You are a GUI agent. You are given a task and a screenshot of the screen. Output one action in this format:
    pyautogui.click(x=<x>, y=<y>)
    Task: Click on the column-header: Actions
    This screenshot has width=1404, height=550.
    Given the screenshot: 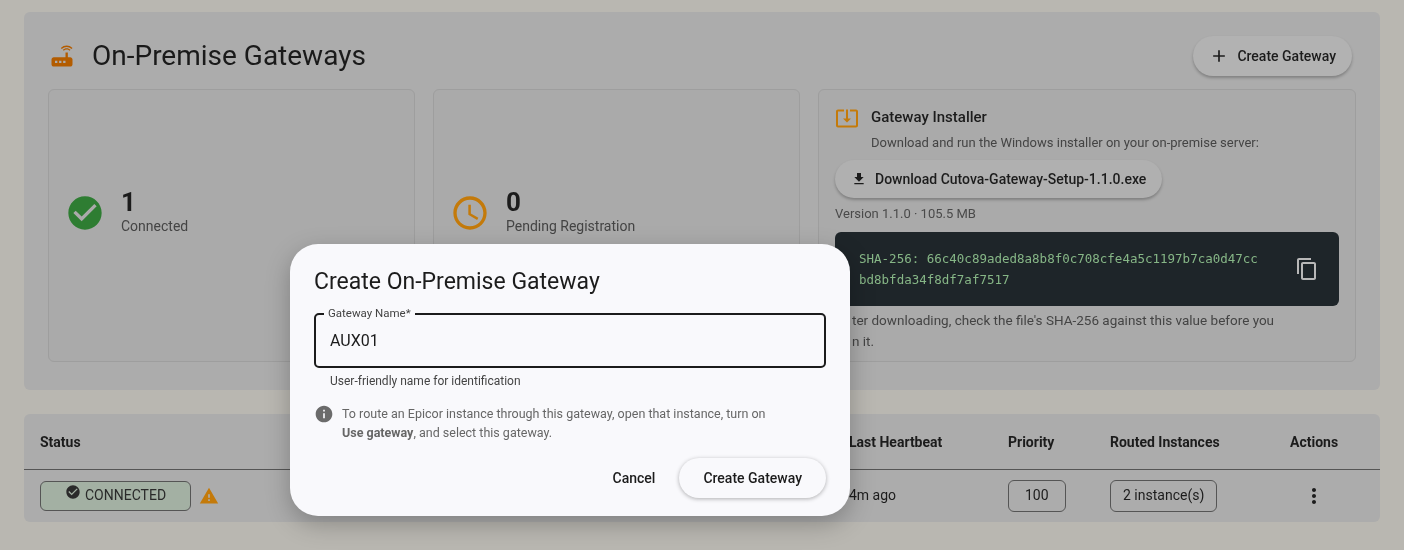 What is the action you would take?
    pyautogui.click(x=1314, y=441)
    